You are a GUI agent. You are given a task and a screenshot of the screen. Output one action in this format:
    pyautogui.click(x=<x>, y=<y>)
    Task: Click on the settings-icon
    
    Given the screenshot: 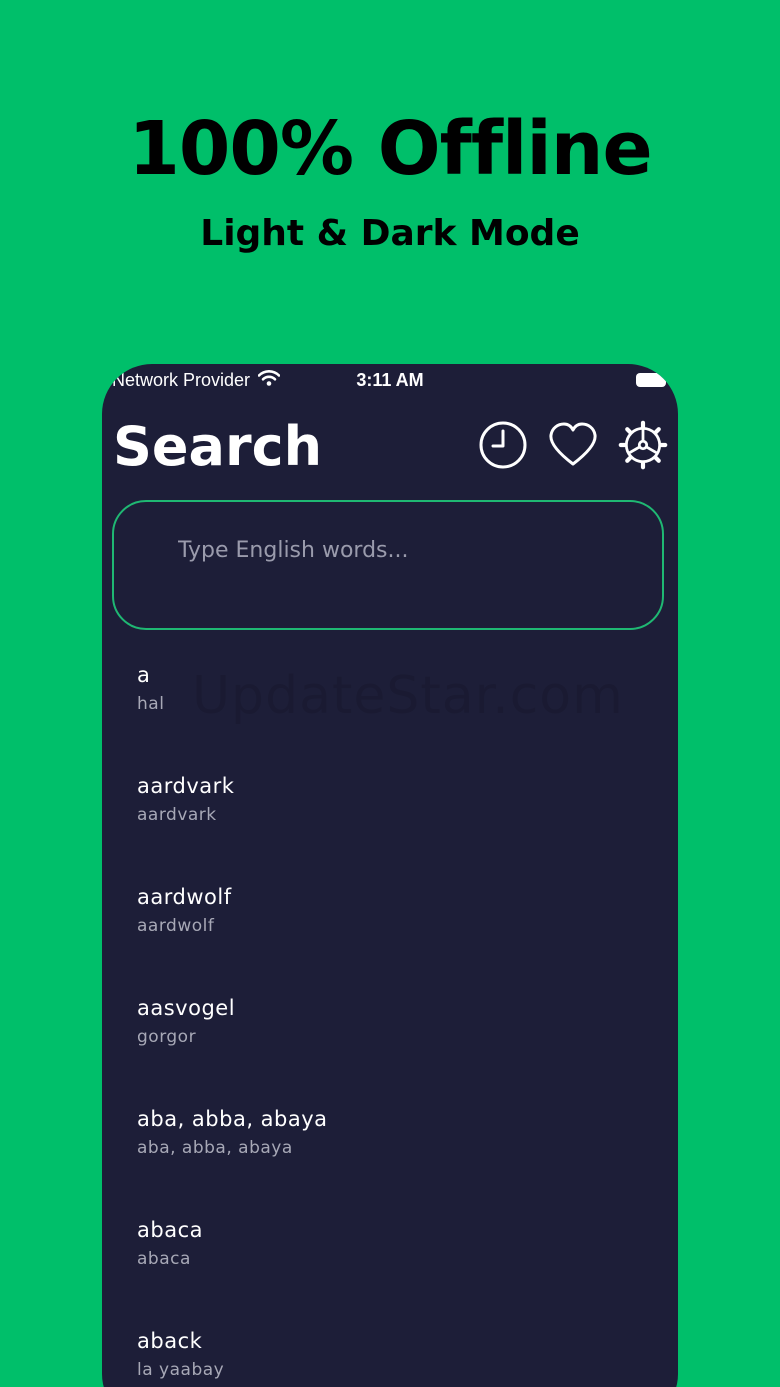 What is the action you would take?
    pyautogui.click(x=643, y=445)
    